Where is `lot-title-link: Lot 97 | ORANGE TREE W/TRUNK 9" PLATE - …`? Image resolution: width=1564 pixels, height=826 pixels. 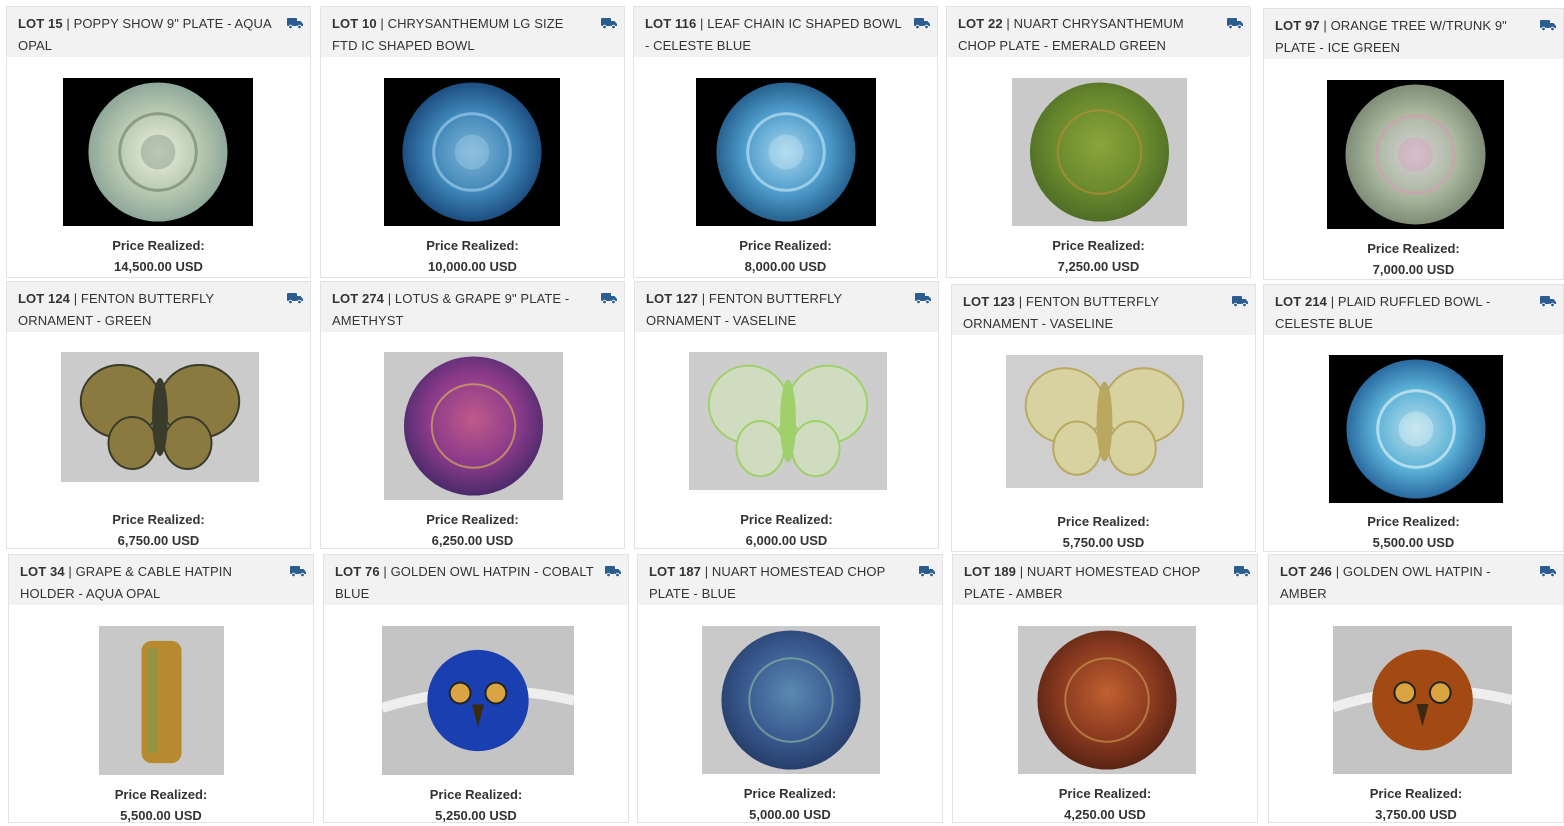 lot-title-link: Lot 97 | ORANGE TREE W/TRUNK 9" PLATE - … is located at coordinates (1413, 34).